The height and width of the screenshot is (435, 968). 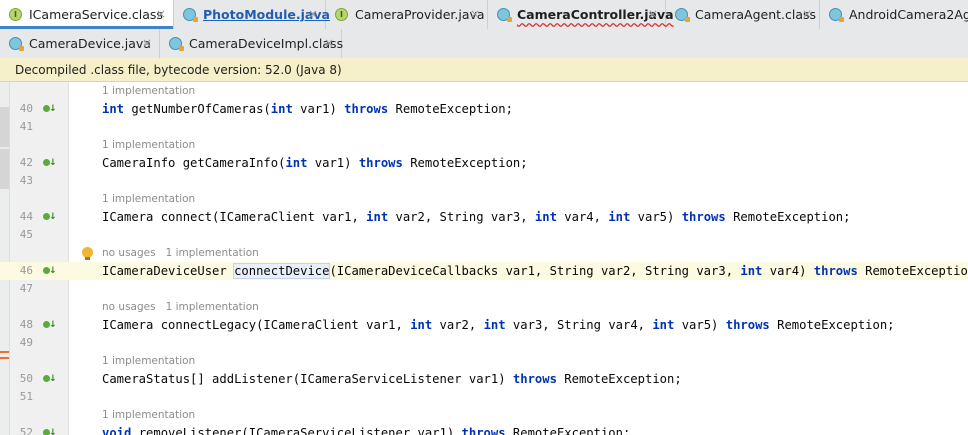 I want to click on code-line: 49, so click(x=484, y=343).